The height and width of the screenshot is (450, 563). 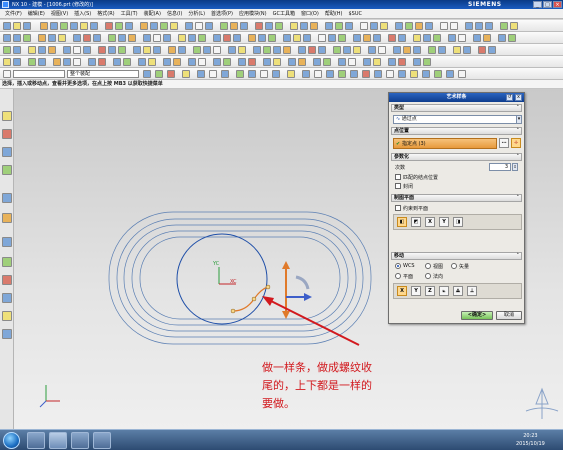 What do you see at coordinates (454, 266) in the screenshot?
I see `move-vector-radio` at bounding box center [454, 266].